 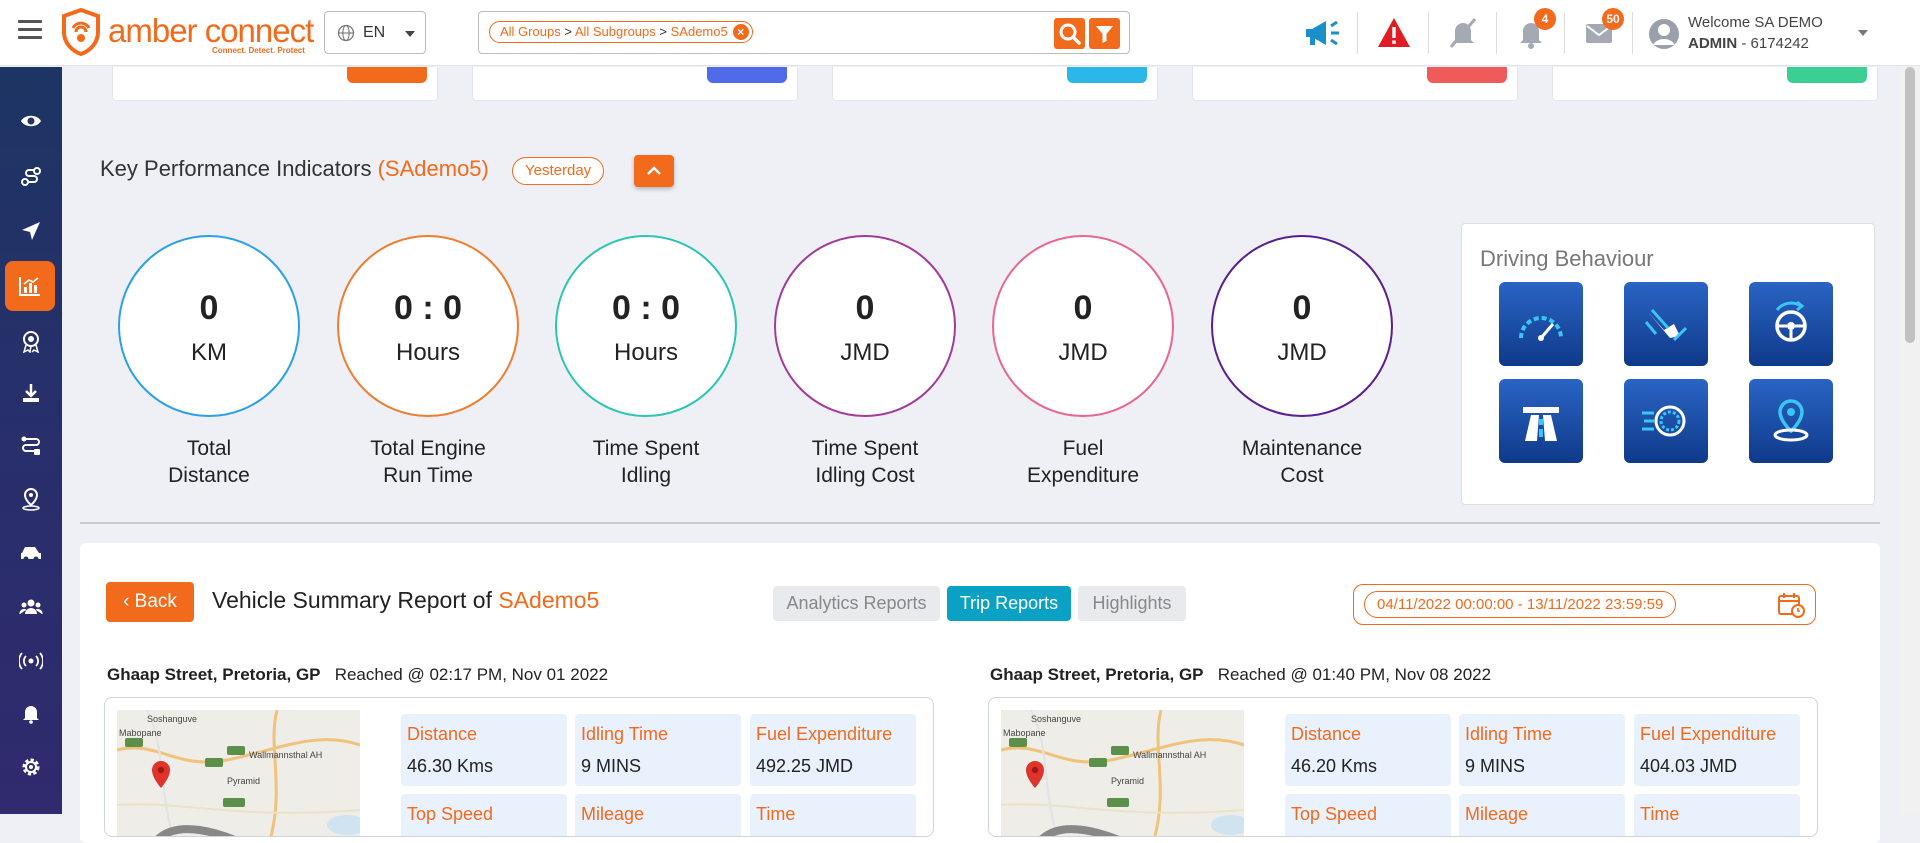 I want to click on sidebar-item-alerts, so click(x=31, y=713).